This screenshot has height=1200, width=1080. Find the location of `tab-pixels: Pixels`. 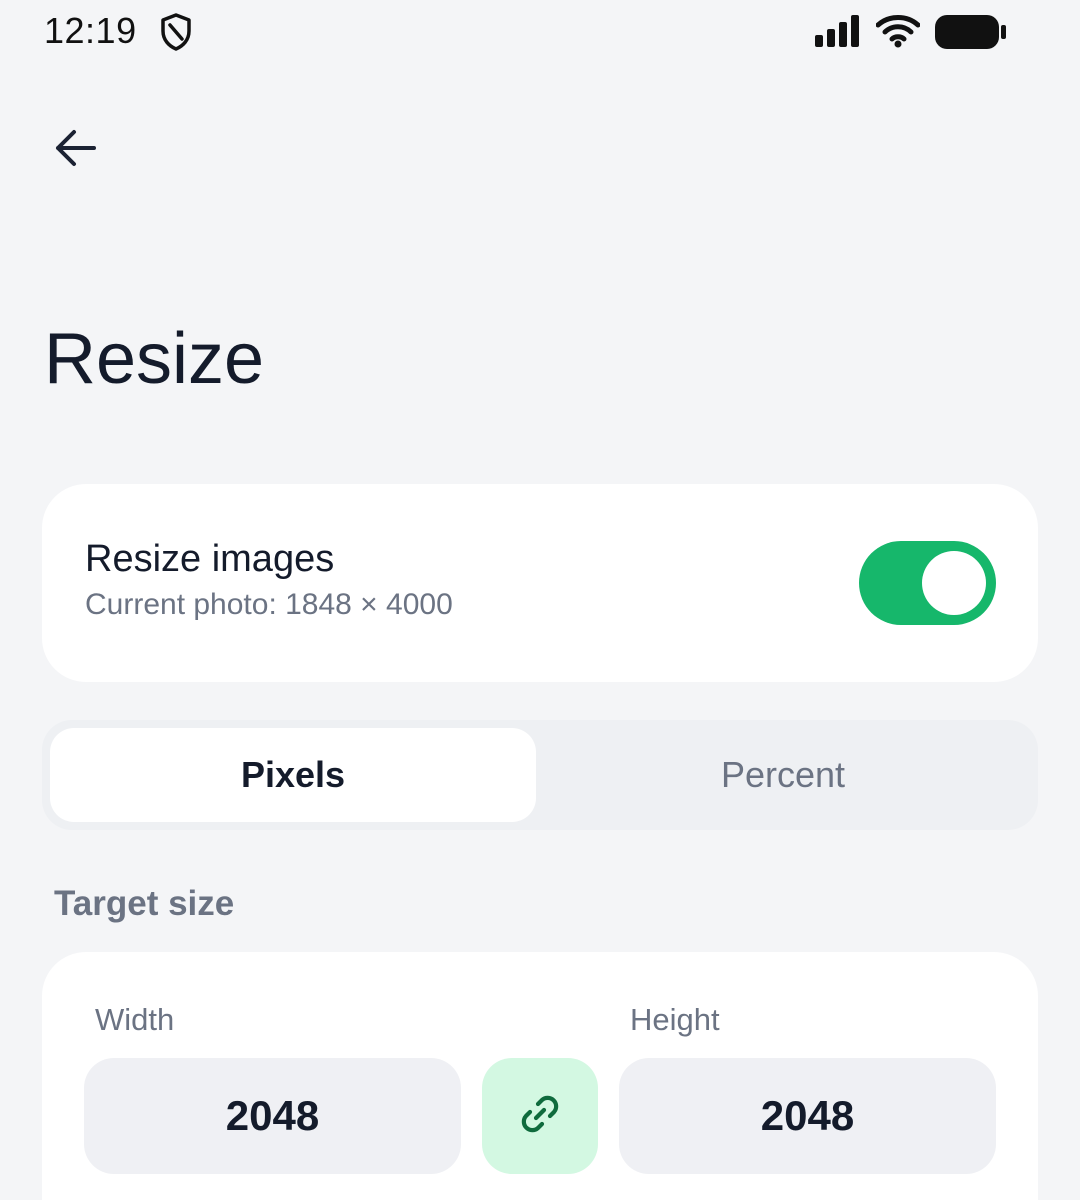

tab-pixels: Pixels is located at coordinates (293, 775).